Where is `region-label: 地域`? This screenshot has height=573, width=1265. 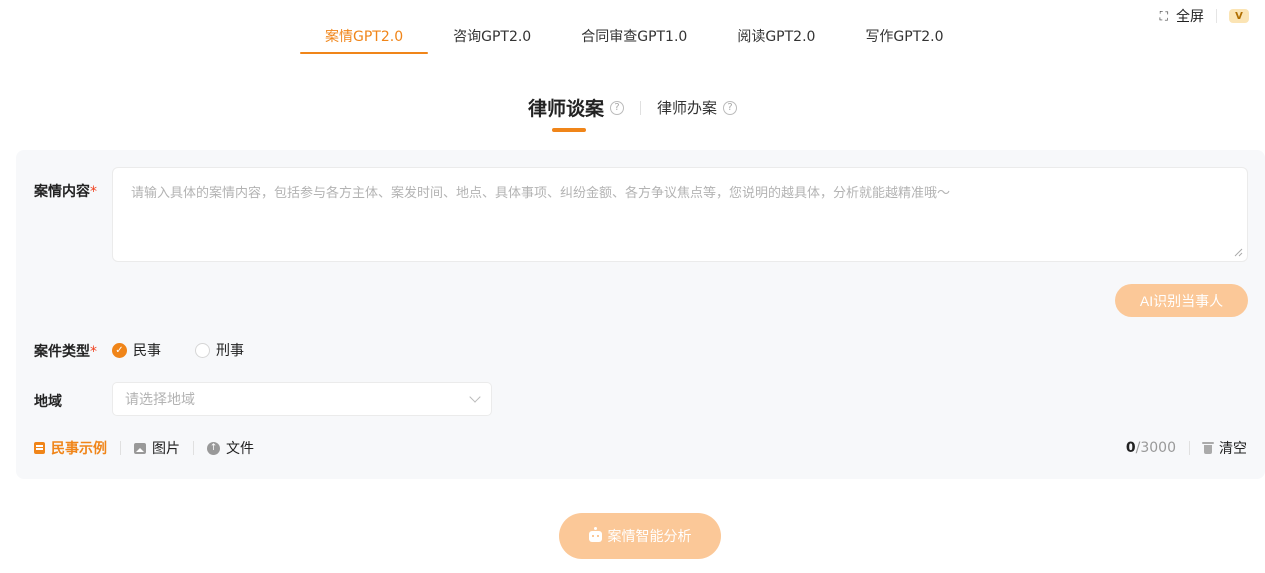
region-label: 地域 is located at coordinates (48, 402).